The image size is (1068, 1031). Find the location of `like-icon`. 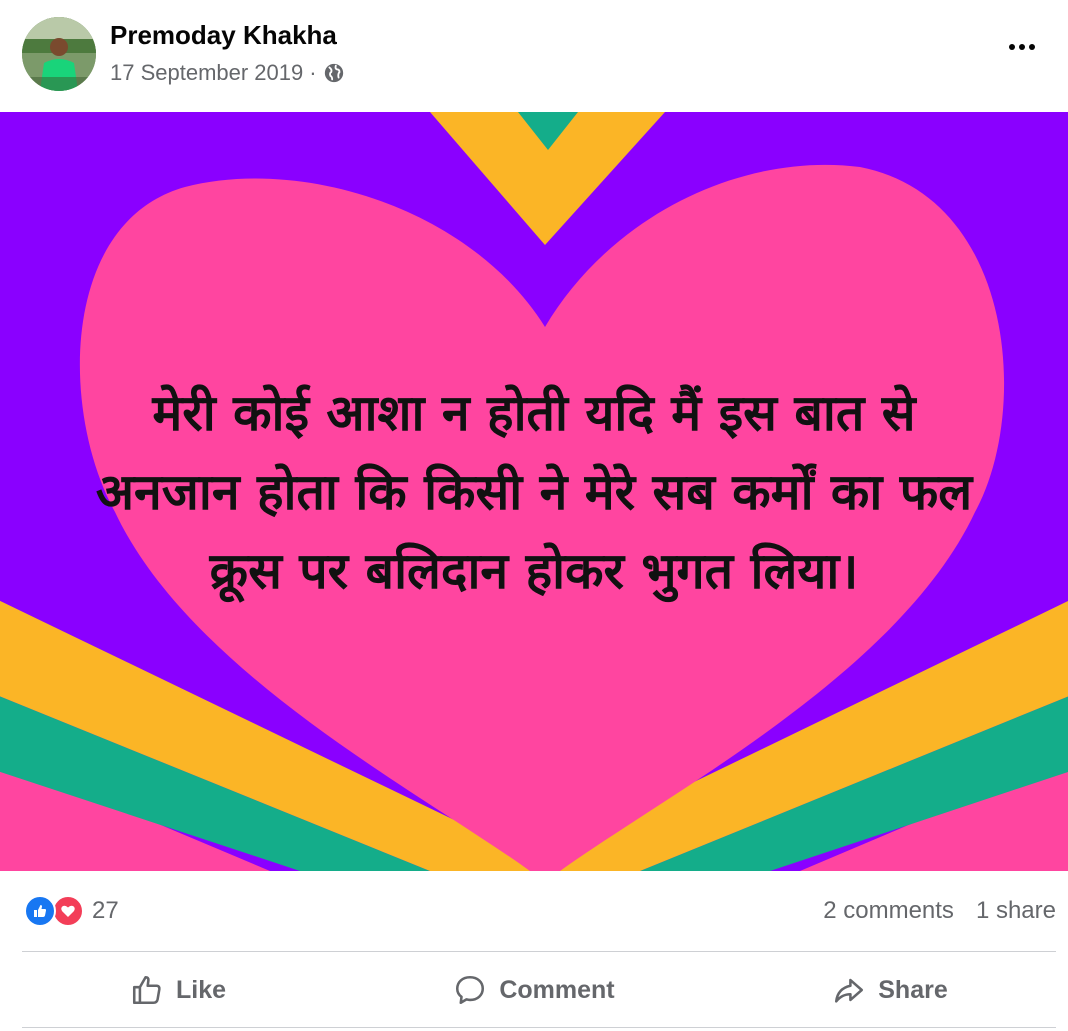

like-icon is located at coordinates (40, 911).